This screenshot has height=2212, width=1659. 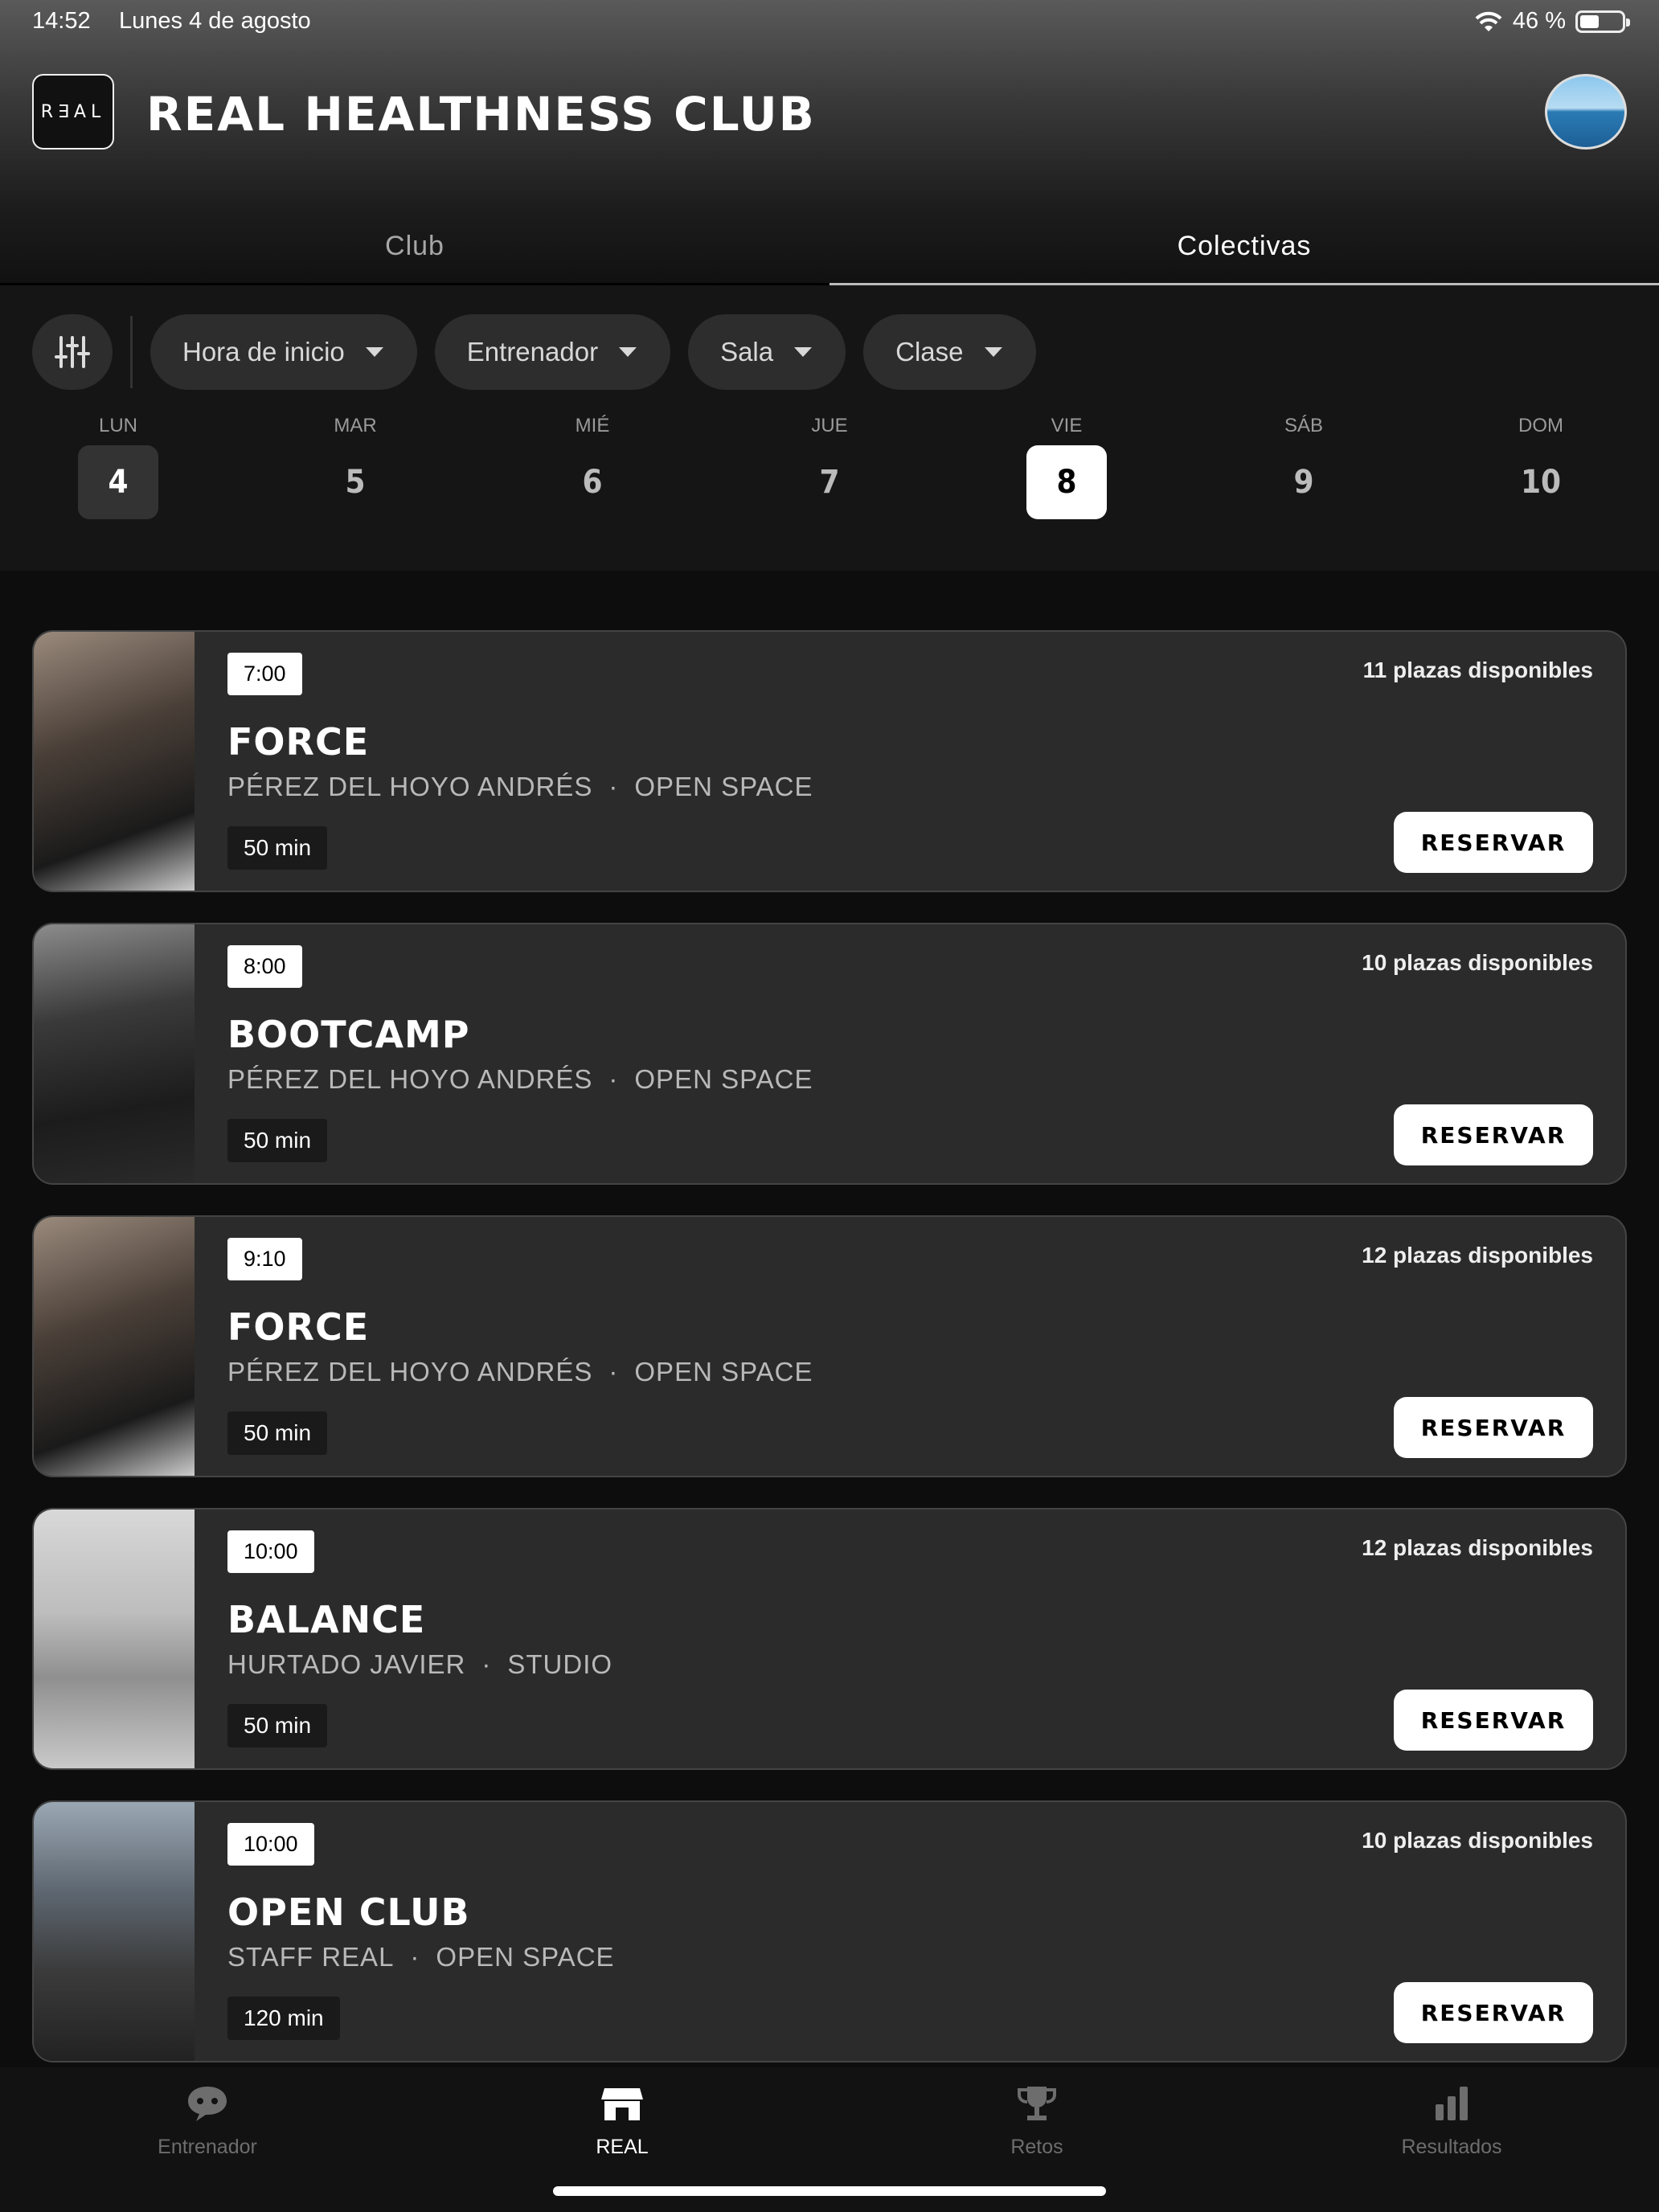 I want to click on bar-chart-icon, so click(x=1452, y=2103).